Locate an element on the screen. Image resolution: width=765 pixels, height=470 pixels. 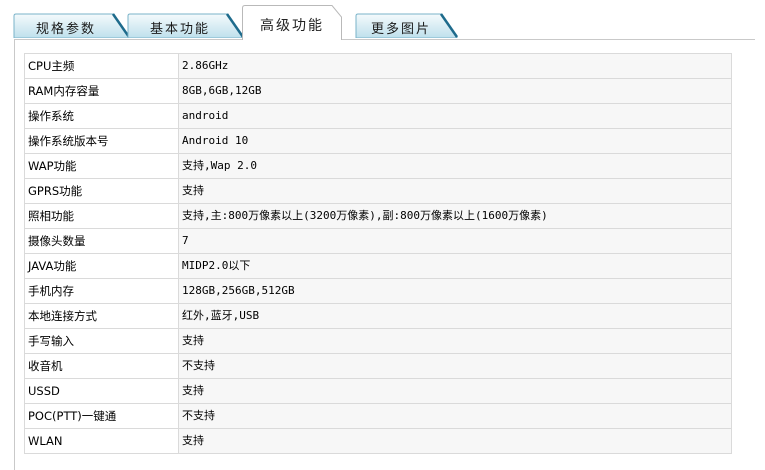
tab-basic-functions: 基本功能 is located at coordinates (186, 25).